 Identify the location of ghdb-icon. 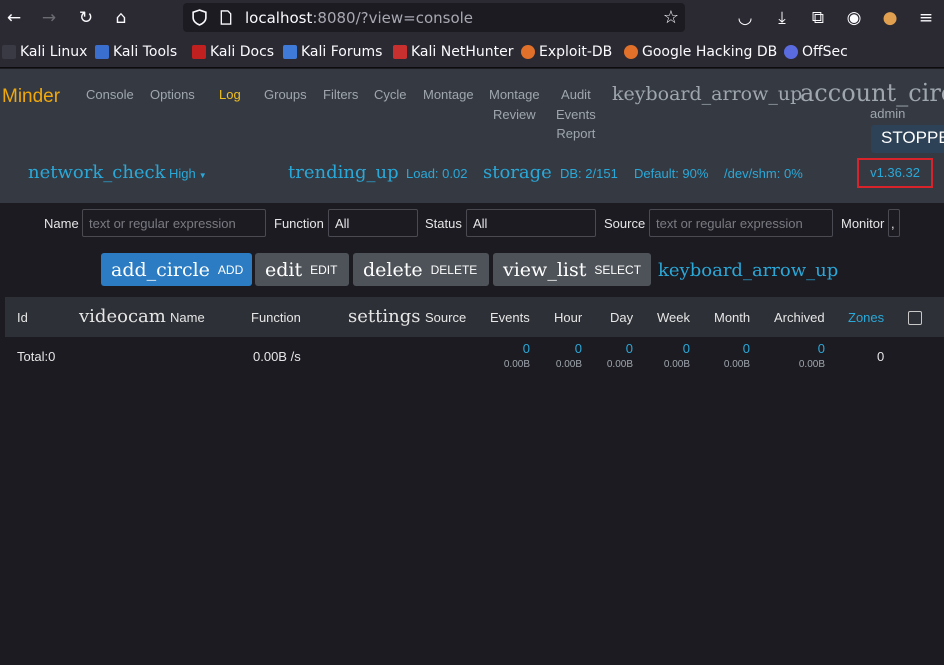
(631, 52).